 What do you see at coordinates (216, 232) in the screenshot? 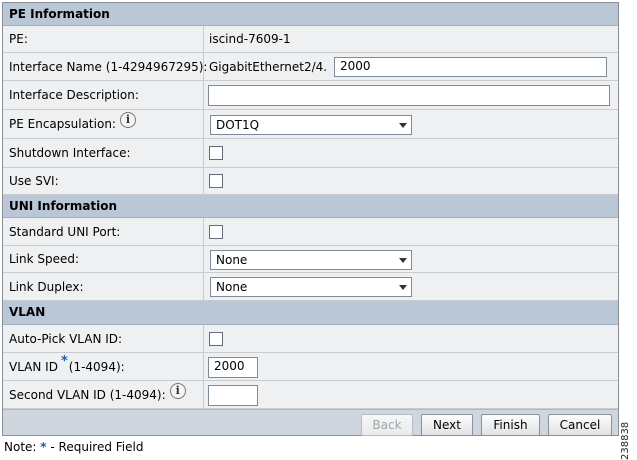
I see `standard-uni-port-checkbox` at bounding box center [216, 232].